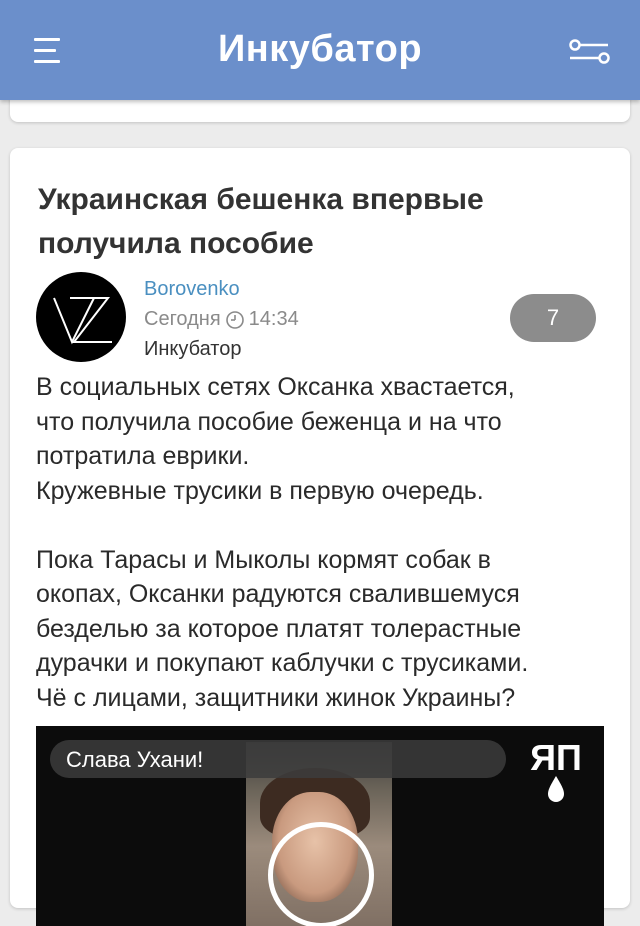 This screenshot has width=640, height=926. Describe the element at coordinates (269, 421) in the screenshot. I see `post-body-line: что получила пособие беженца и на что` at that location.